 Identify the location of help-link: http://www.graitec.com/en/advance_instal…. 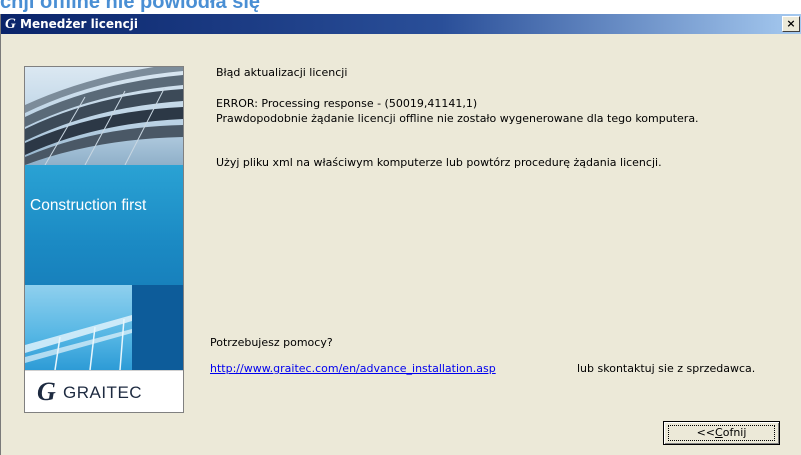
(353, 368).